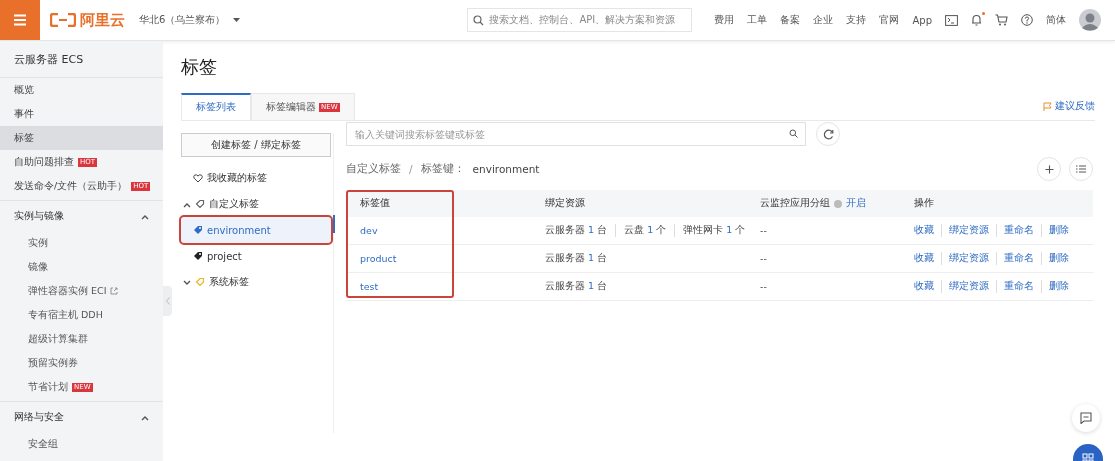 The width and height of the screenshot is (1115, 461). Describe the element at coordinates (823, 20) in the screenshot. I see `nav-link: 企业` at that location.